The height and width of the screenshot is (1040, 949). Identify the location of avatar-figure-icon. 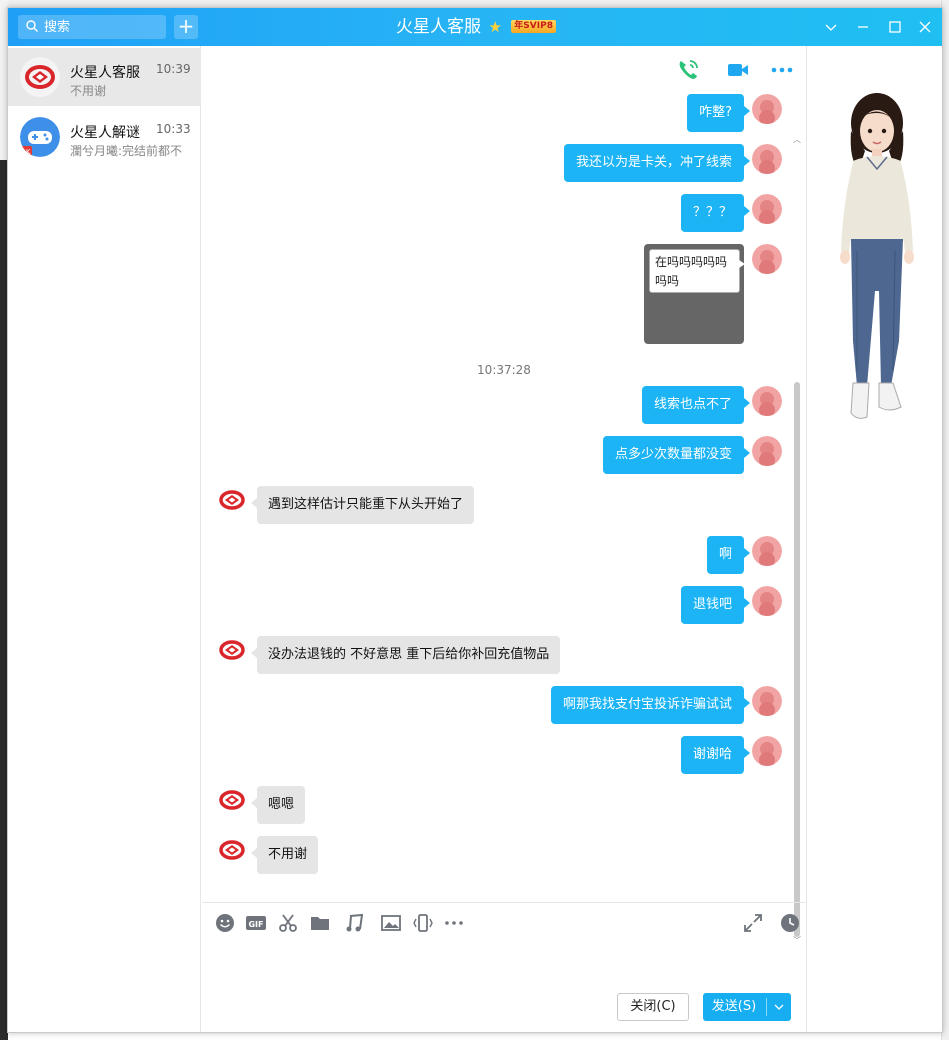
(875, 261).